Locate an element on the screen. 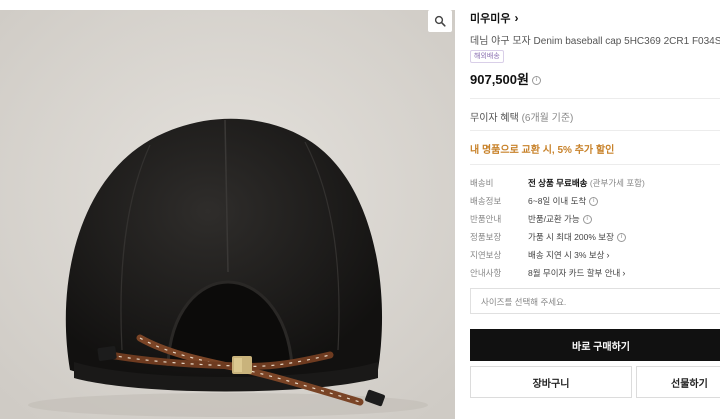 The image size is (720, 419). gift-button: 선물하기 is located at coordinates (678, 382).